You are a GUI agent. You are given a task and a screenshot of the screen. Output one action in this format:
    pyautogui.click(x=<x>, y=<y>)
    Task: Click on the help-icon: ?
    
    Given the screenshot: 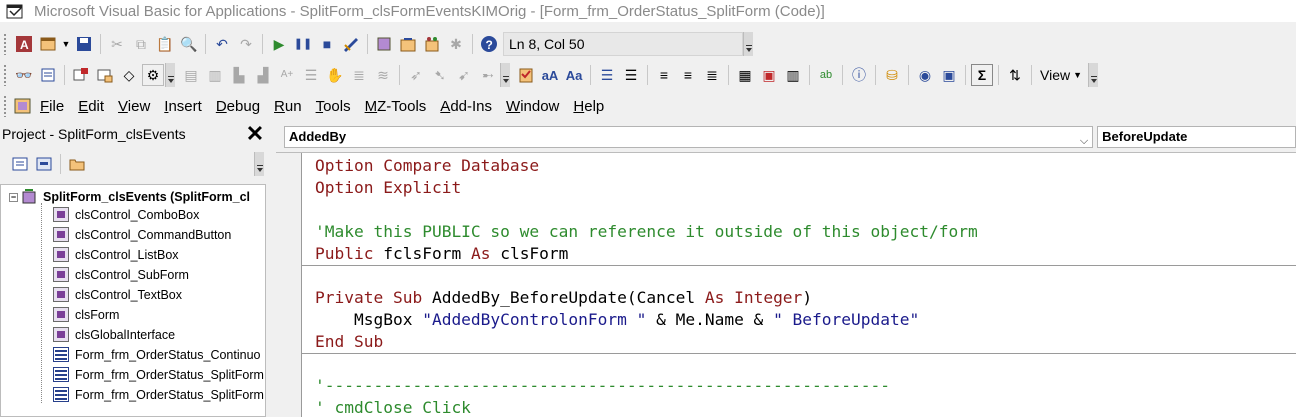 What is the action you would take?
    pyautogui.click(x=489, y=44)
    